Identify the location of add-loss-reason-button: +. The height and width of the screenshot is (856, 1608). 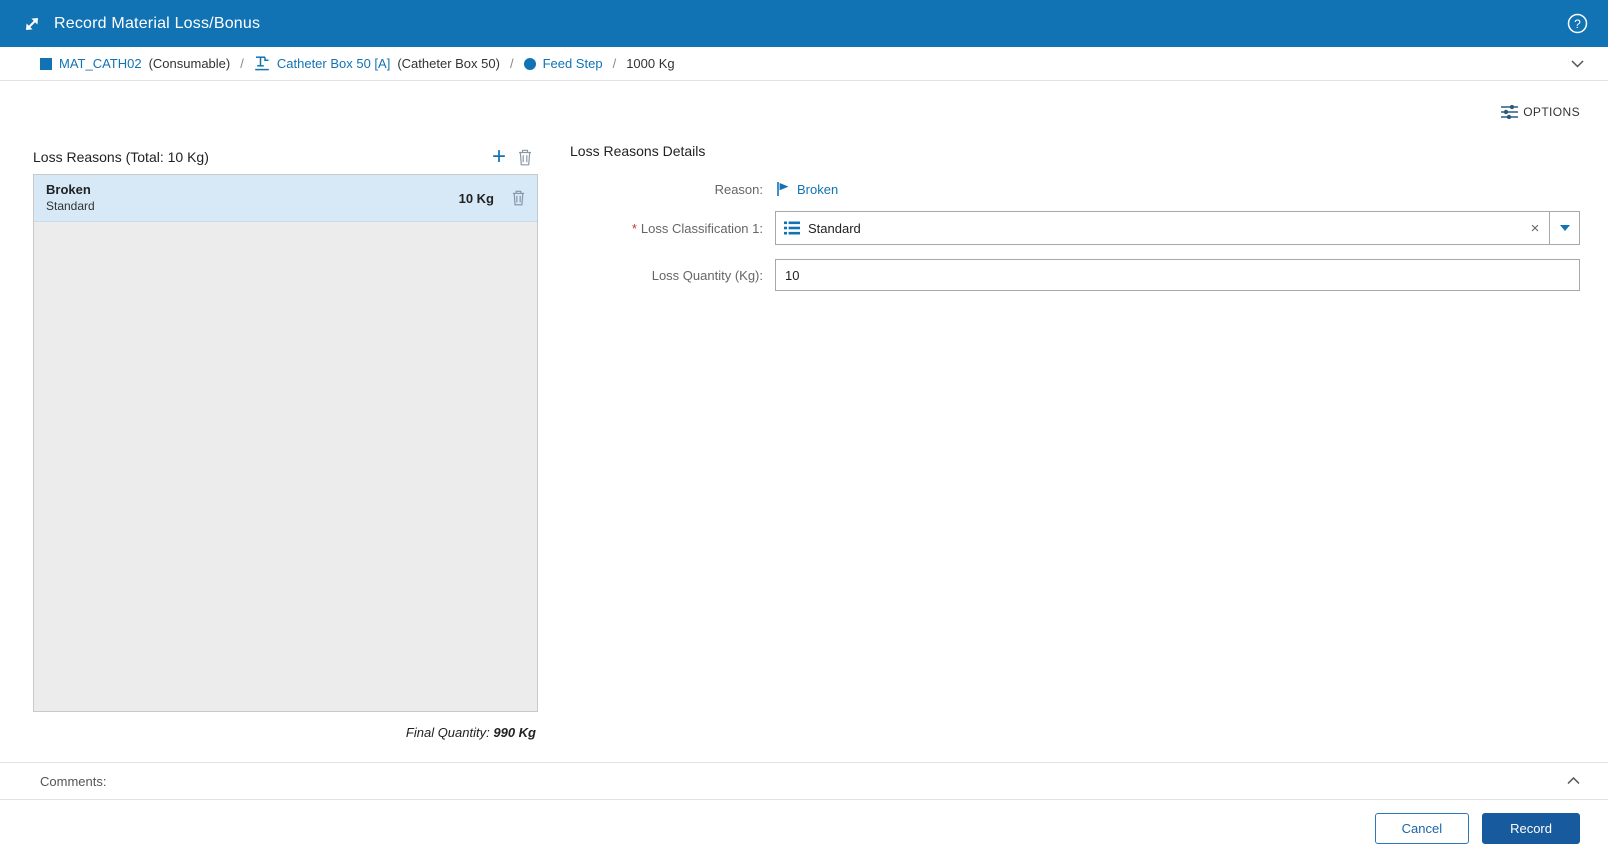
(499, 156).